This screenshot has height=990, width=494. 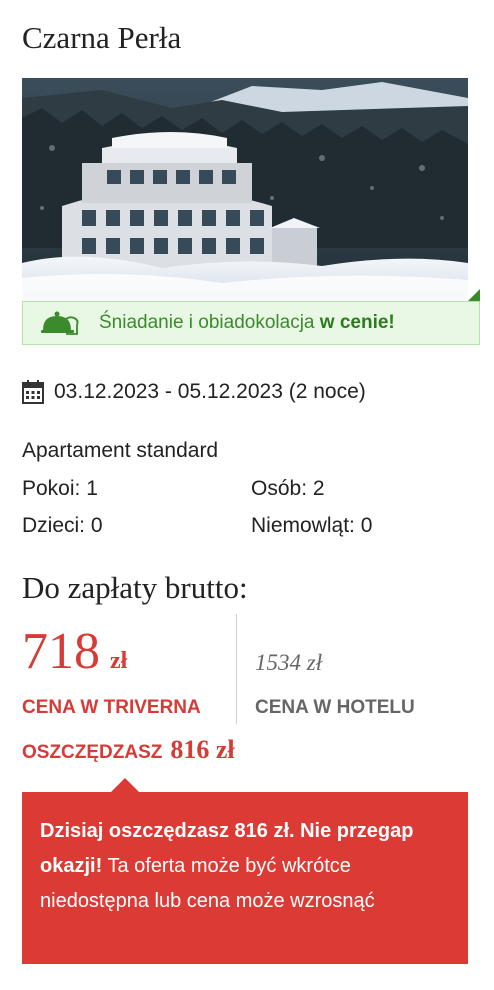 I want to click on promo-arrow, so click(x=125, y=785).